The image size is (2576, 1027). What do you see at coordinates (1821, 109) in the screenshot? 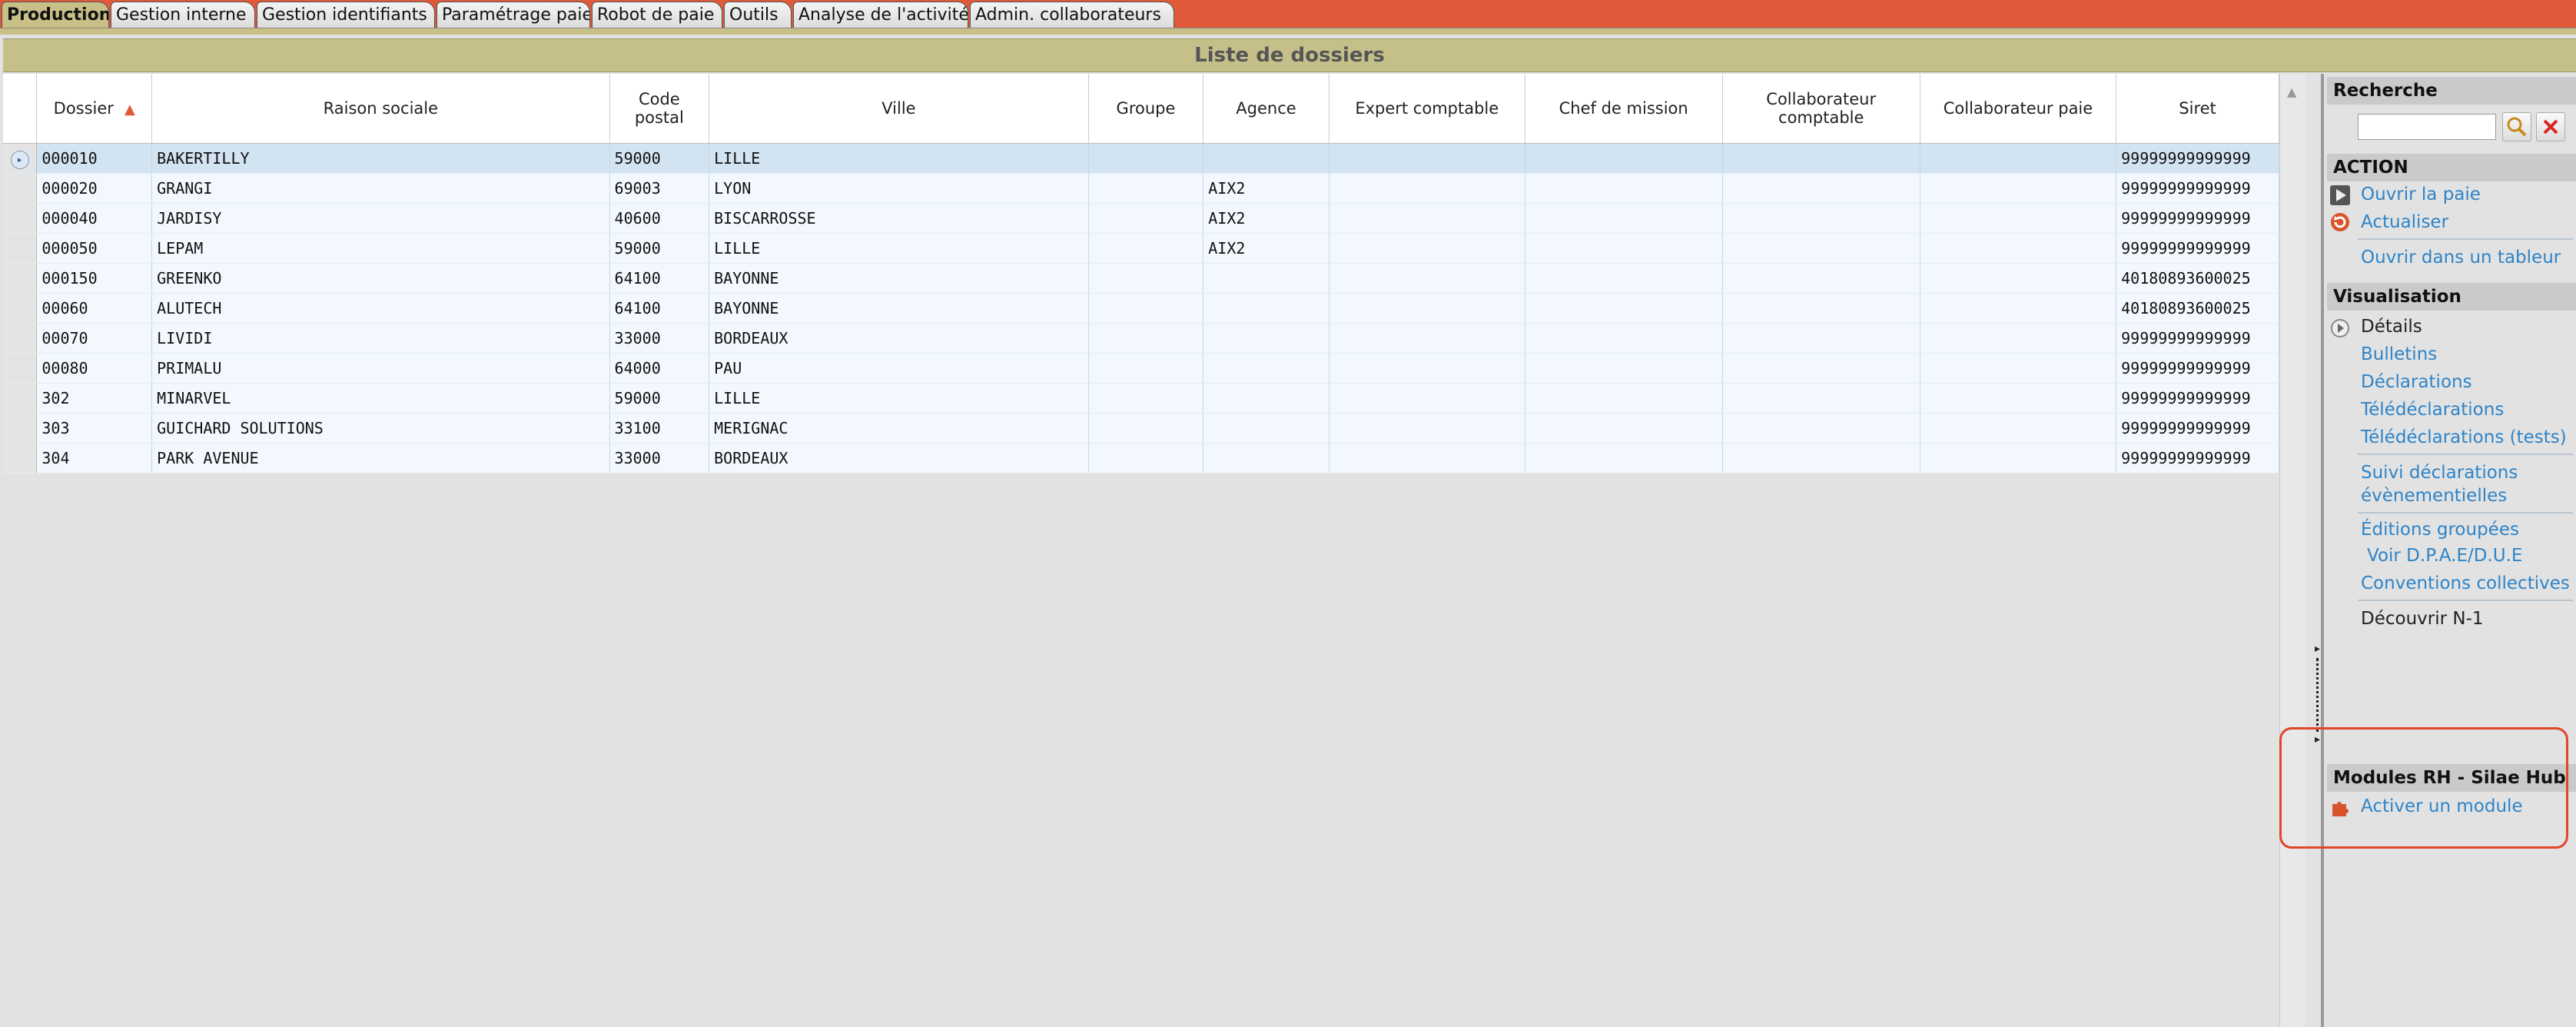
I see `column-header-collaborateur-comptable: Collaborateur comptable` at bounding box center [1821, 109].